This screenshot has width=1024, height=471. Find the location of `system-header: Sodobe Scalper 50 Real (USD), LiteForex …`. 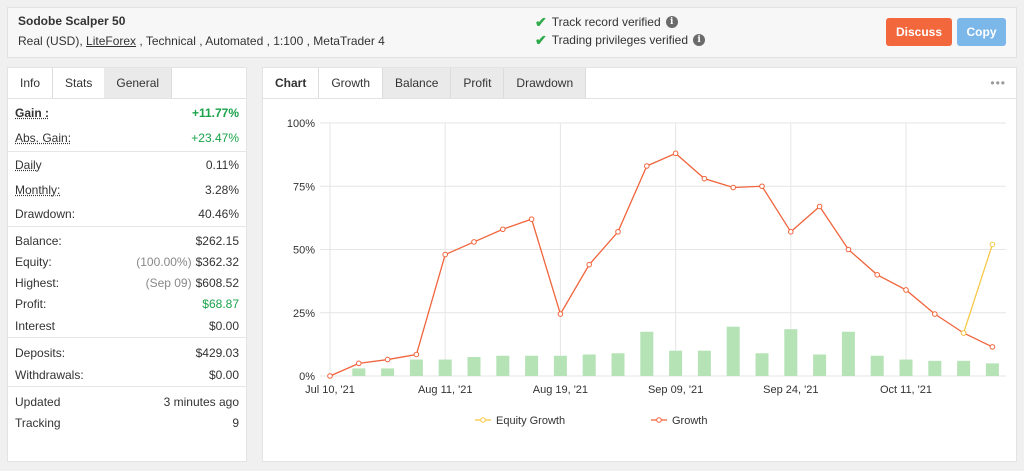

system-header: Sodobe Scalper 50 Real (USD), LiteForex … is located at coordinates (512, 32).